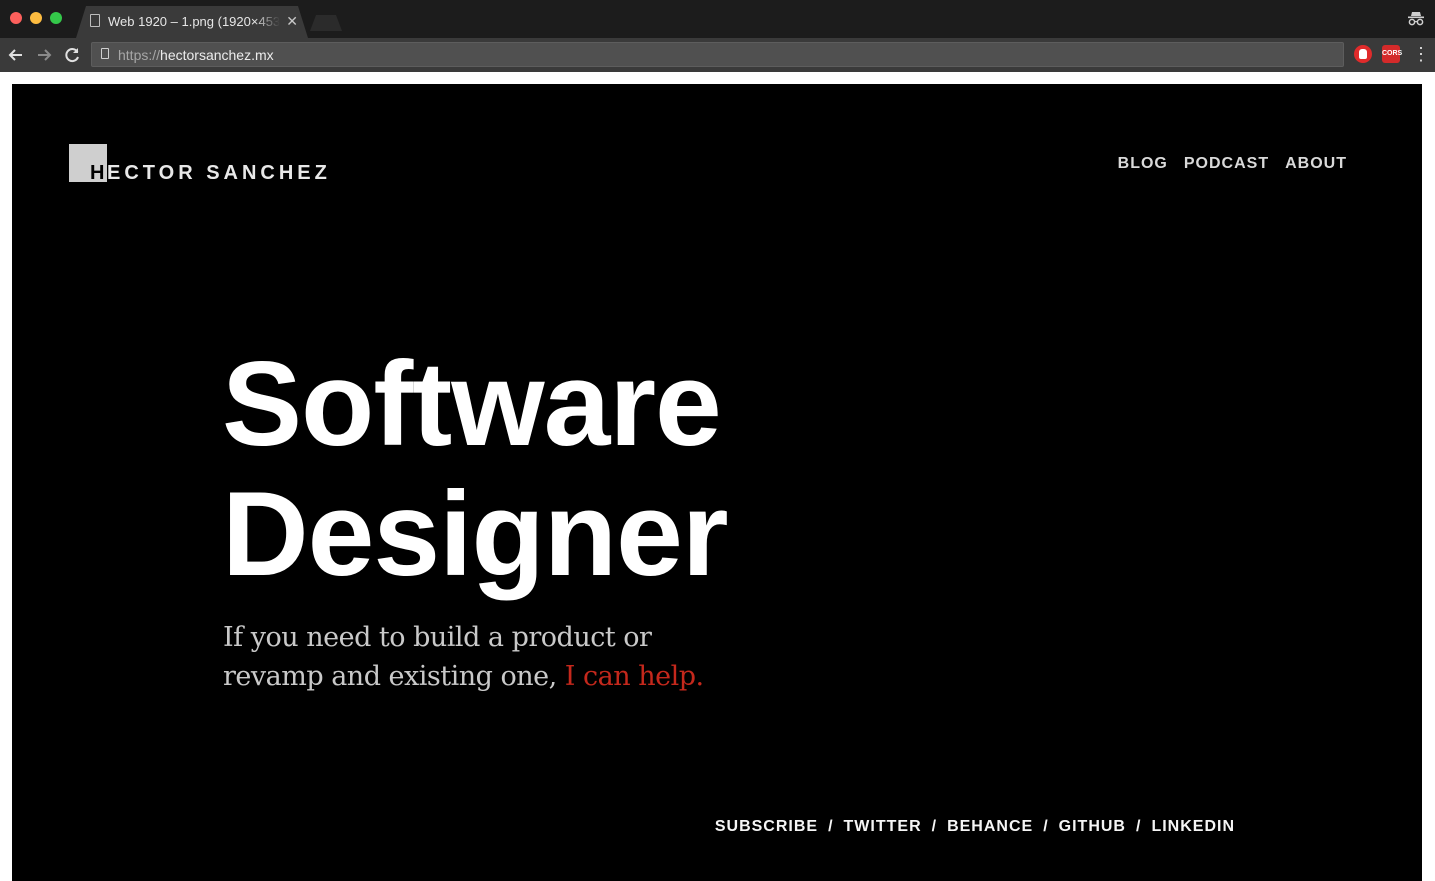  Describe the element at coordinates (990, 827) in the screenshot. I see `social-behance: BEHANCE` at that location.